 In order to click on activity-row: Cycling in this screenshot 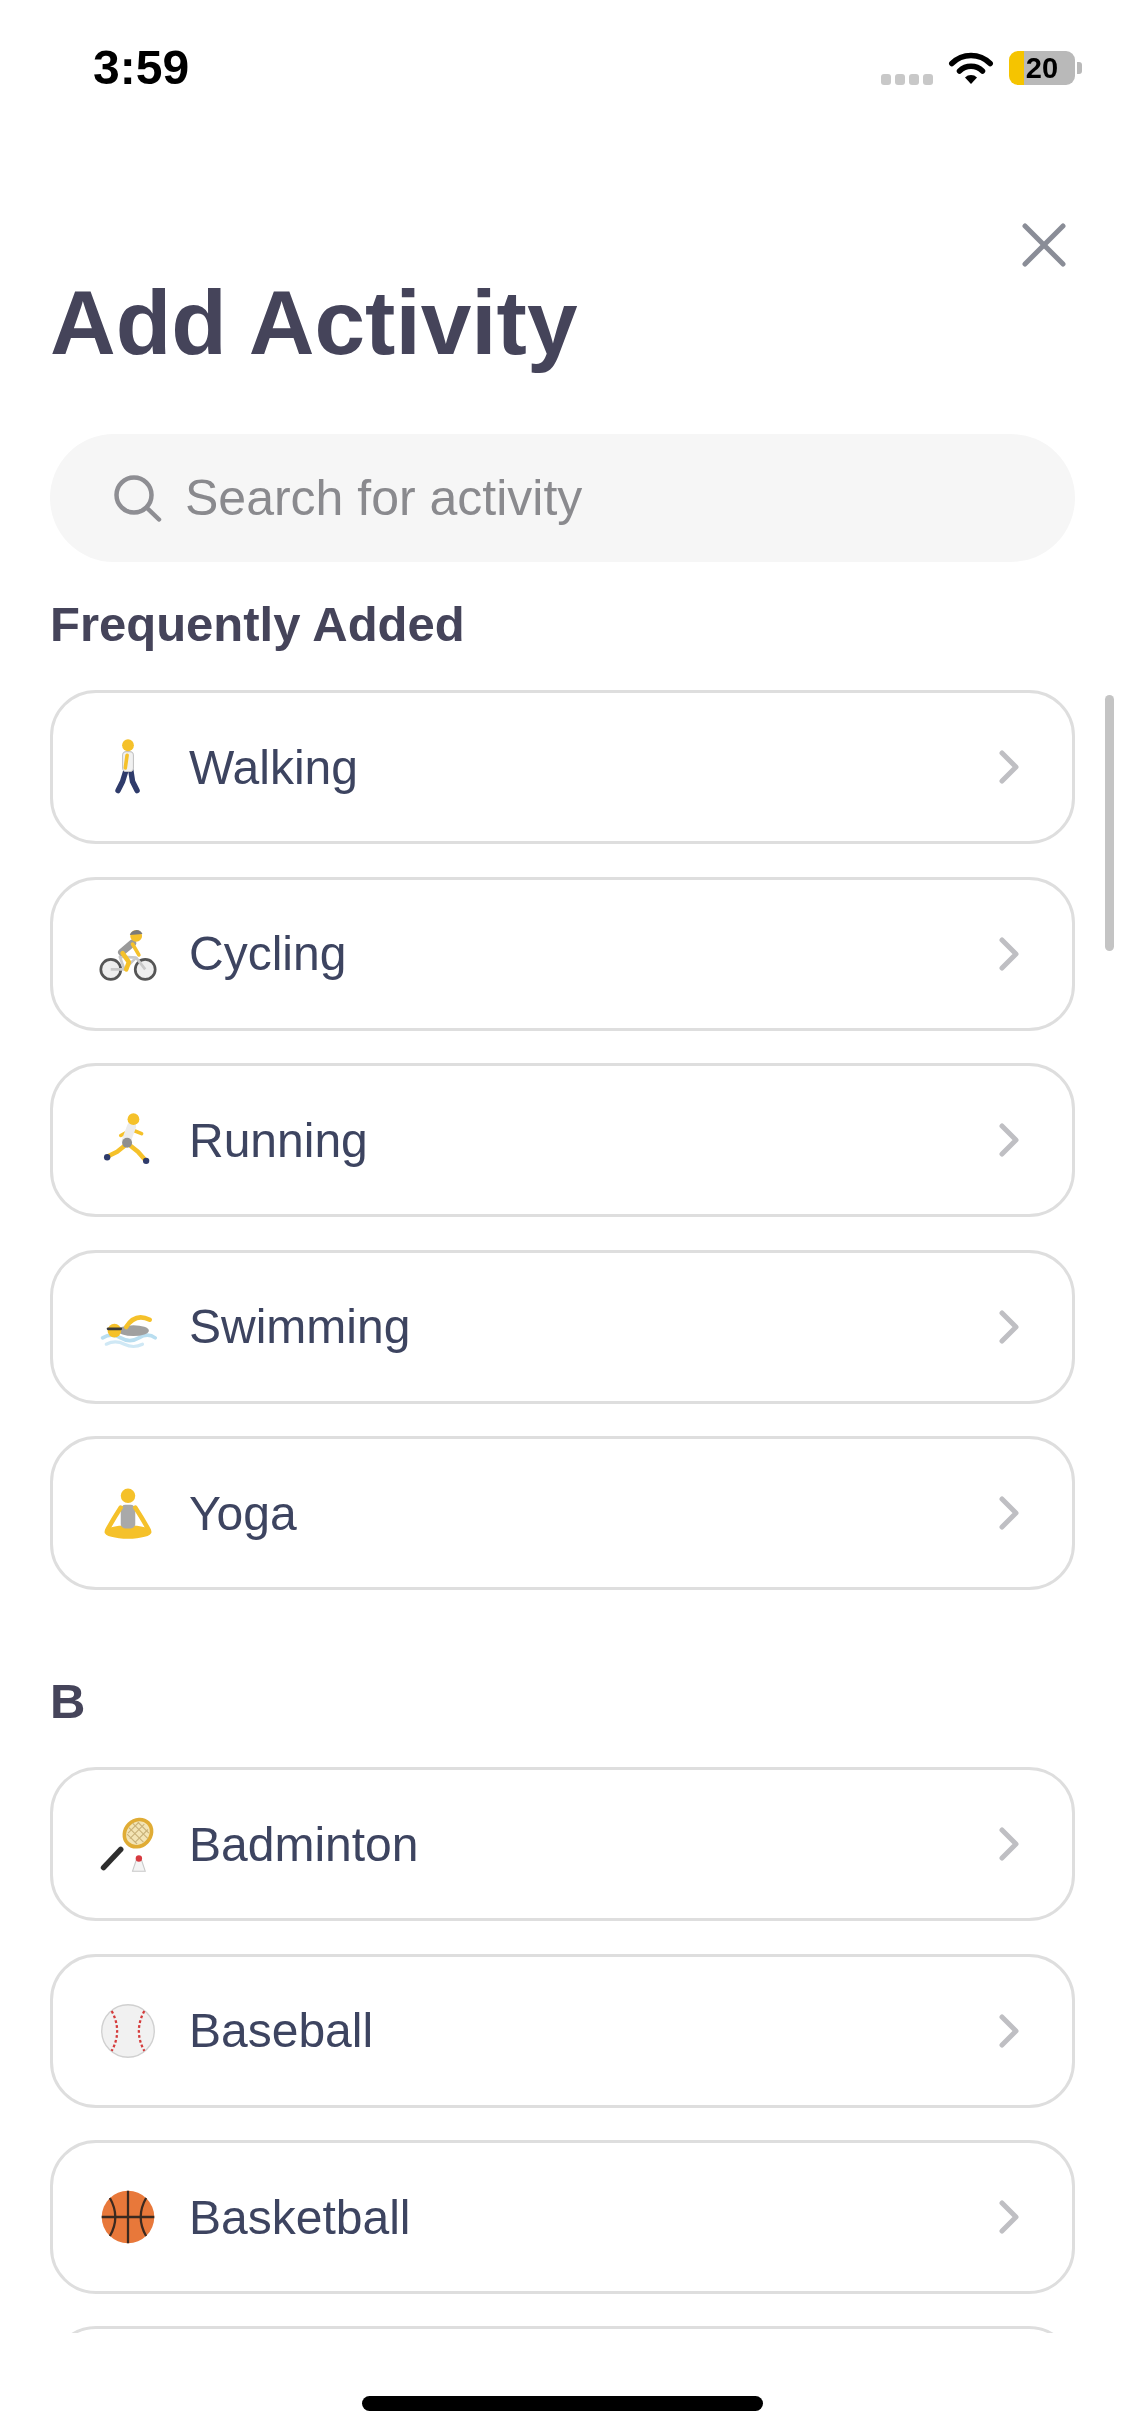, I will do `click(562, 953)`.